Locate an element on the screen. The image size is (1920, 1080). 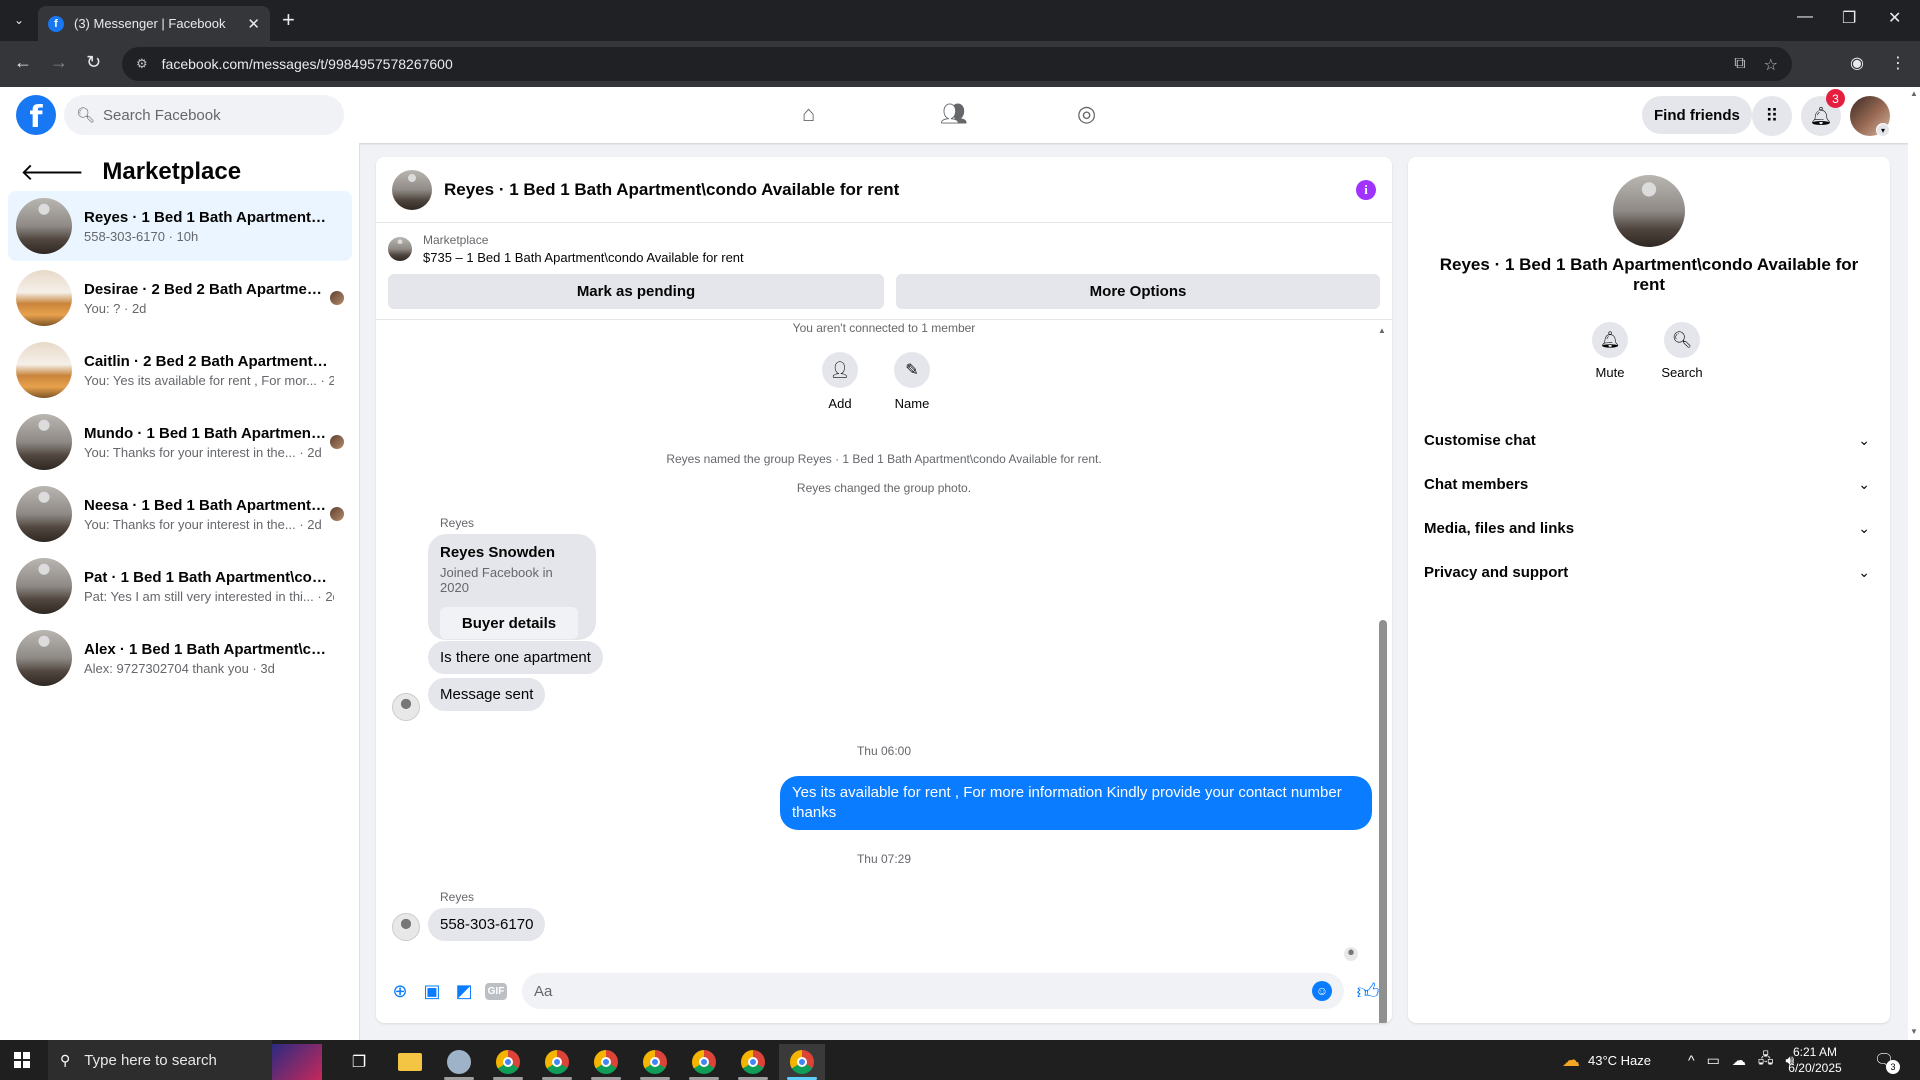
profile-icon: ◉ is located at coordinates (1857, 63).